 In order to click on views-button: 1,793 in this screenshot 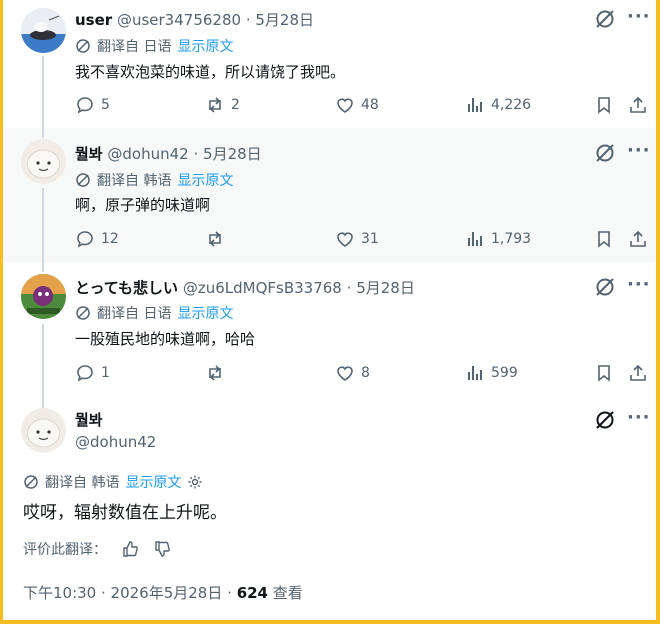, I will do `click(498, 239)`.